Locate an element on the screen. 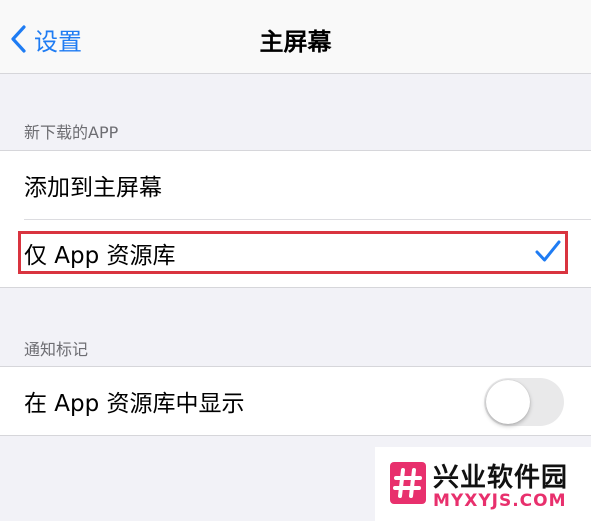 The image size is (591, 521). toggle-label: 在 App 资源库中显示 is located at coordinates (134, 404).